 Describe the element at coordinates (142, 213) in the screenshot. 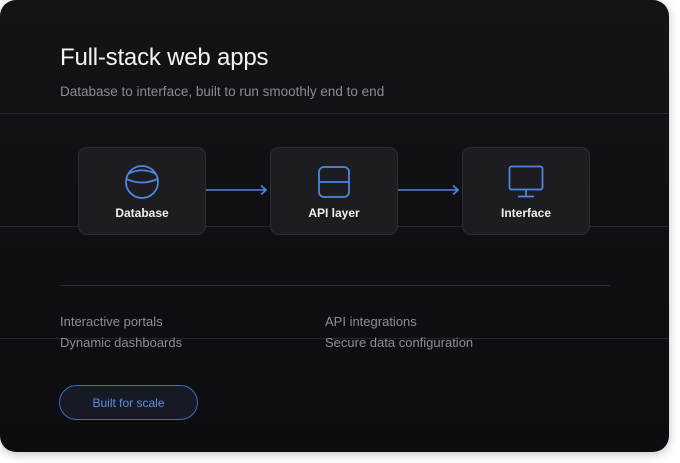

I see `flow-node-label: Database` at that location.